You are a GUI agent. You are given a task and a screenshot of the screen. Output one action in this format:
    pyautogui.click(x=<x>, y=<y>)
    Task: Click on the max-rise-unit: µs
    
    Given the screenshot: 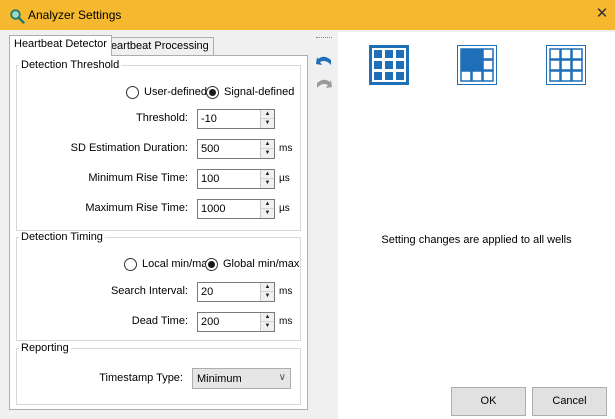 What is the action you would take?
    pyautogui.click(x=284, y=208)
    